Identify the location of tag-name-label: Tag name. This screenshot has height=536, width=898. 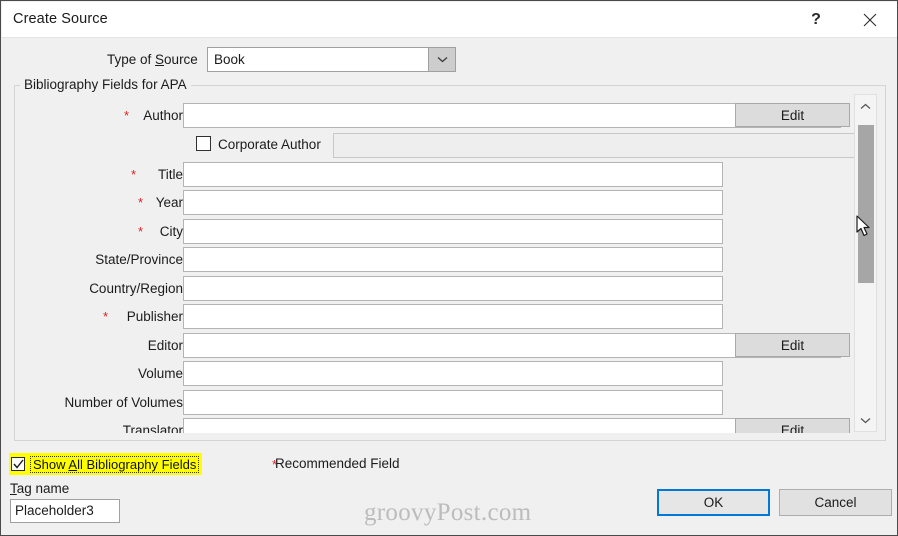
(39, 488).